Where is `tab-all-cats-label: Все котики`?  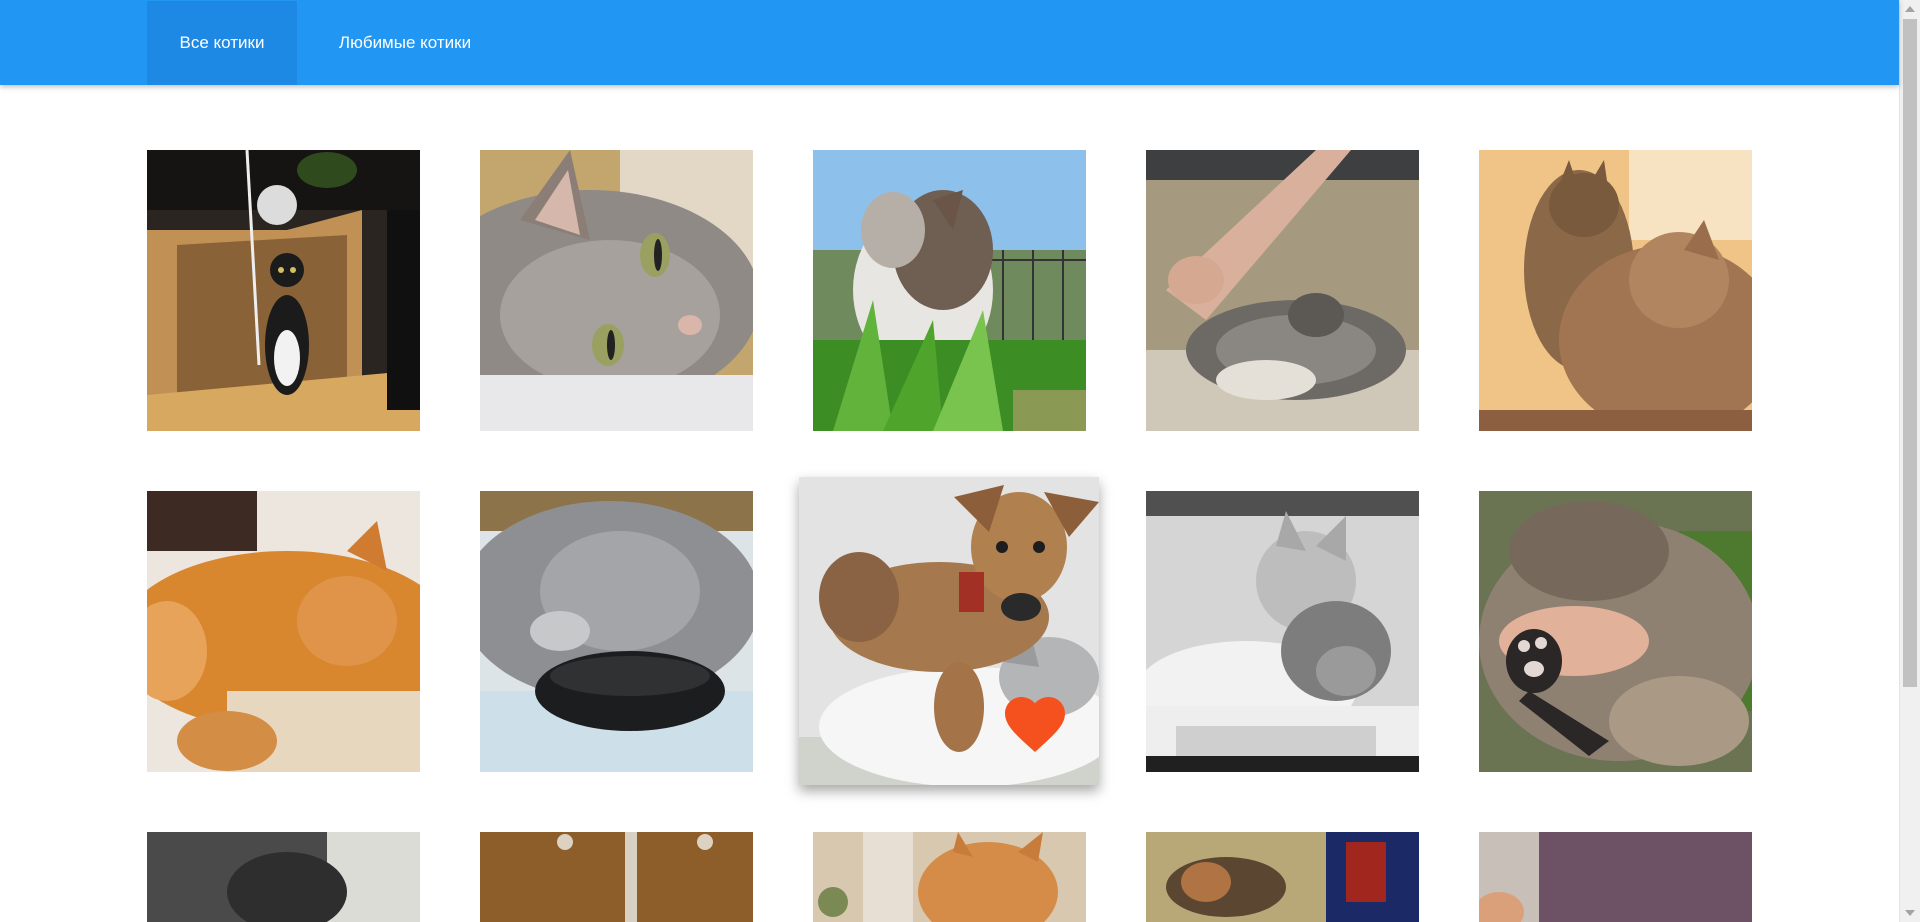 tab-all-cats-label: Все котики is located at coordinates (222, 42).